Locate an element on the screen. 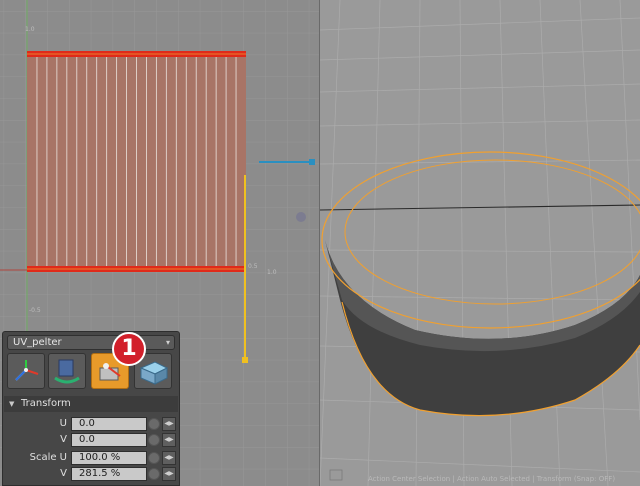 Image resolution: width=640 pixels, height=486 pixels. tool-preset-dropdown: UV_pelter ▾ is located at coordinates (91, 342).